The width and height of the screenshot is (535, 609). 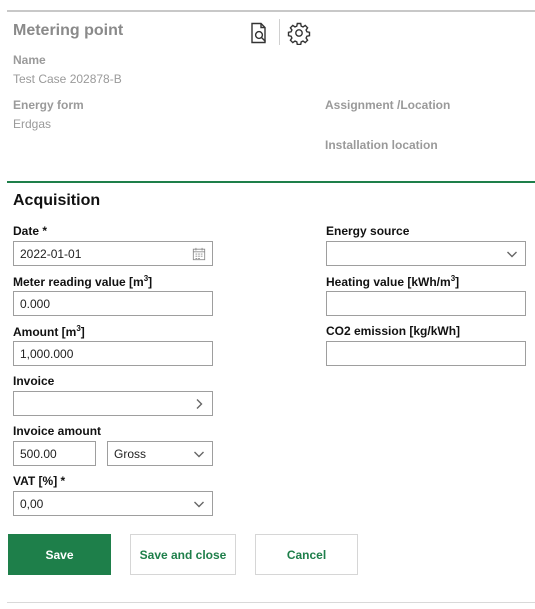 I want to click on save-and-close-button: Save and close, so click(x=183, y=554).